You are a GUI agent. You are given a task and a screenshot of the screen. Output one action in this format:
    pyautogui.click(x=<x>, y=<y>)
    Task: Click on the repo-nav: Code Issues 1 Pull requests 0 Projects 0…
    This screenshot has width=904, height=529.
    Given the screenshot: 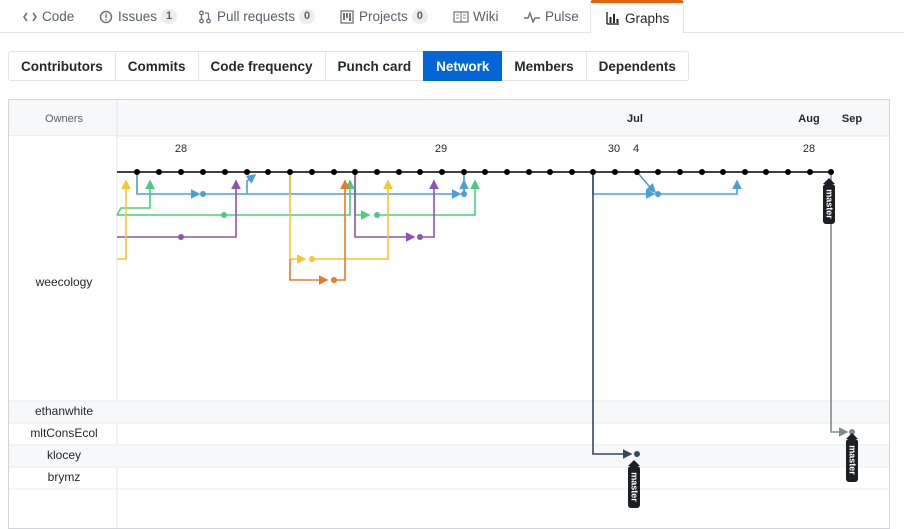 What is the action you would take?
    pyautogui.click(x=452, y=17)
    